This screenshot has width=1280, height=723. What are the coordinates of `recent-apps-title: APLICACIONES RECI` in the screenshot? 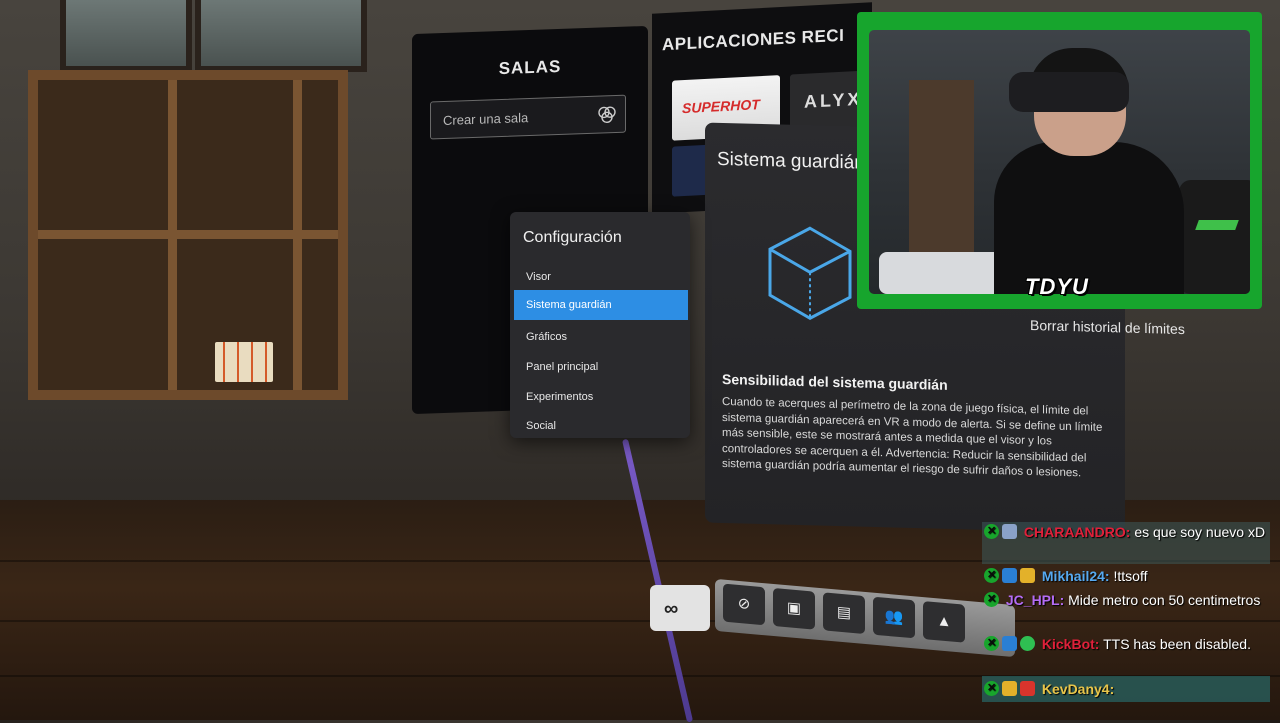 It's located at (753, 40).